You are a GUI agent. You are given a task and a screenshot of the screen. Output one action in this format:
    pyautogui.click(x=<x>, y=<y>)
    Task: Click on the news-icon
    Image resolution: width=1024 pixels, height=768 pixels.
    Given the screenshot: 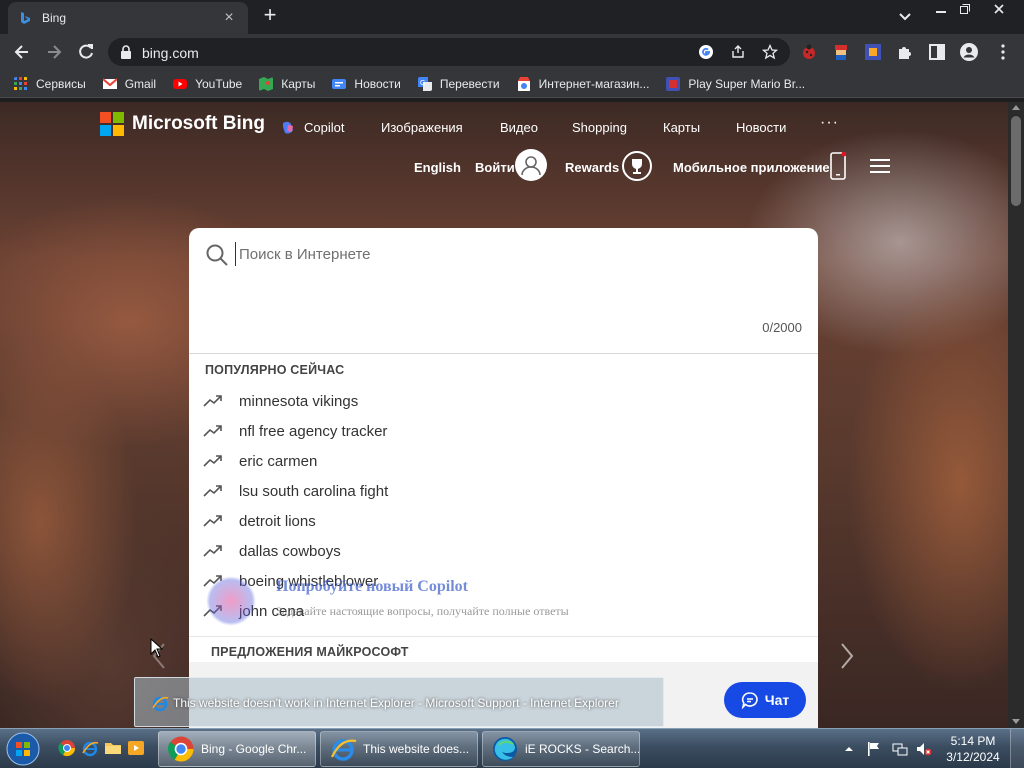 What is the action you would take?
    pyautogui.click(x=339, y=83)
    